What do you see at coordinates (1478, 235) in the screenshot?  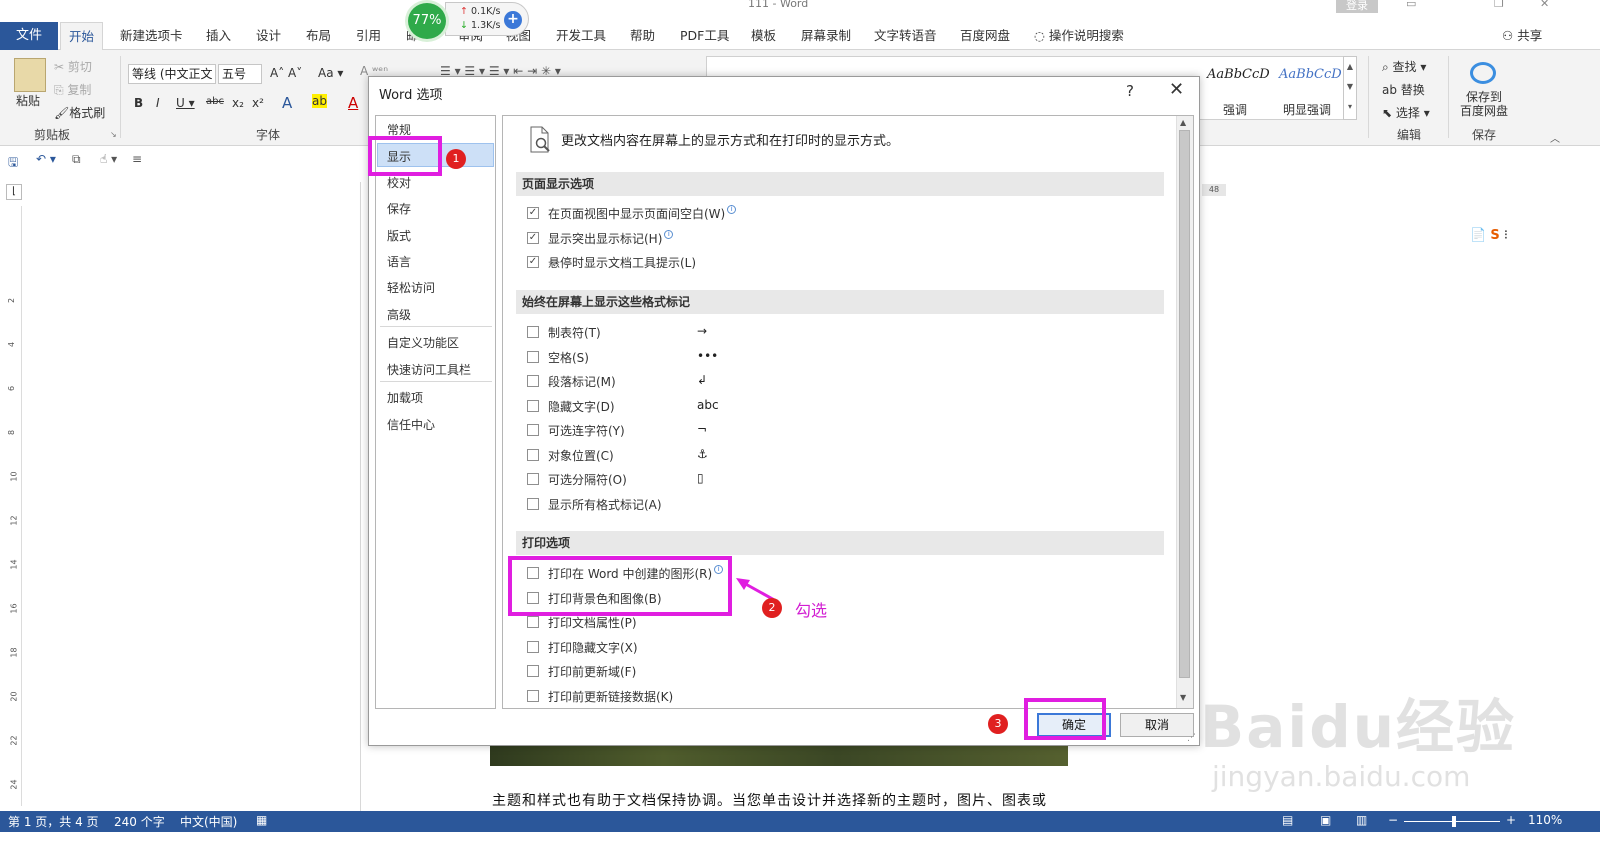 I see `pdf-icon: 📄` at bounding box center [1478, 235].